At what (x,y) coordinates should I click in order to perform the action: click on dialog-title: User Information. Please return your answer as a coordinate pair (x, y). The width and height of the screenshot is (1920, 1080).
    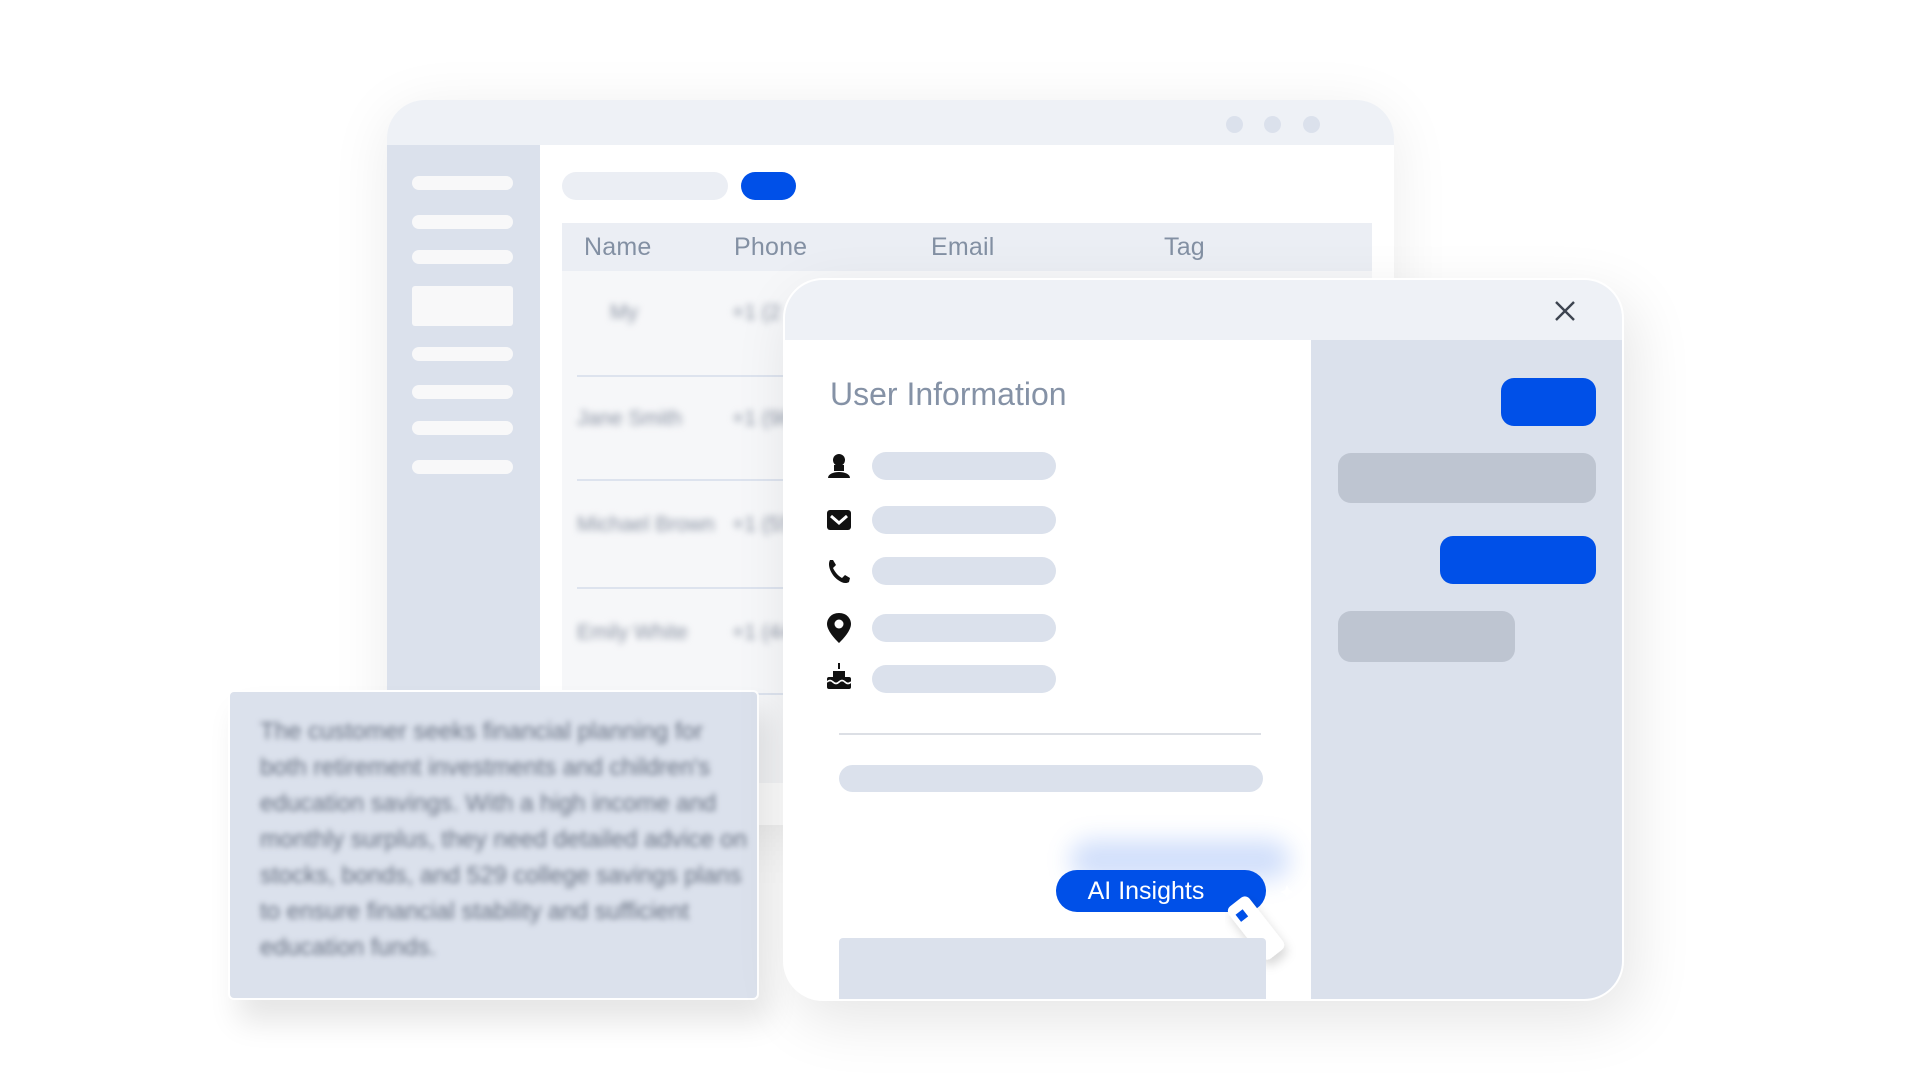
    Looking at the image, I should click on (948, 394).